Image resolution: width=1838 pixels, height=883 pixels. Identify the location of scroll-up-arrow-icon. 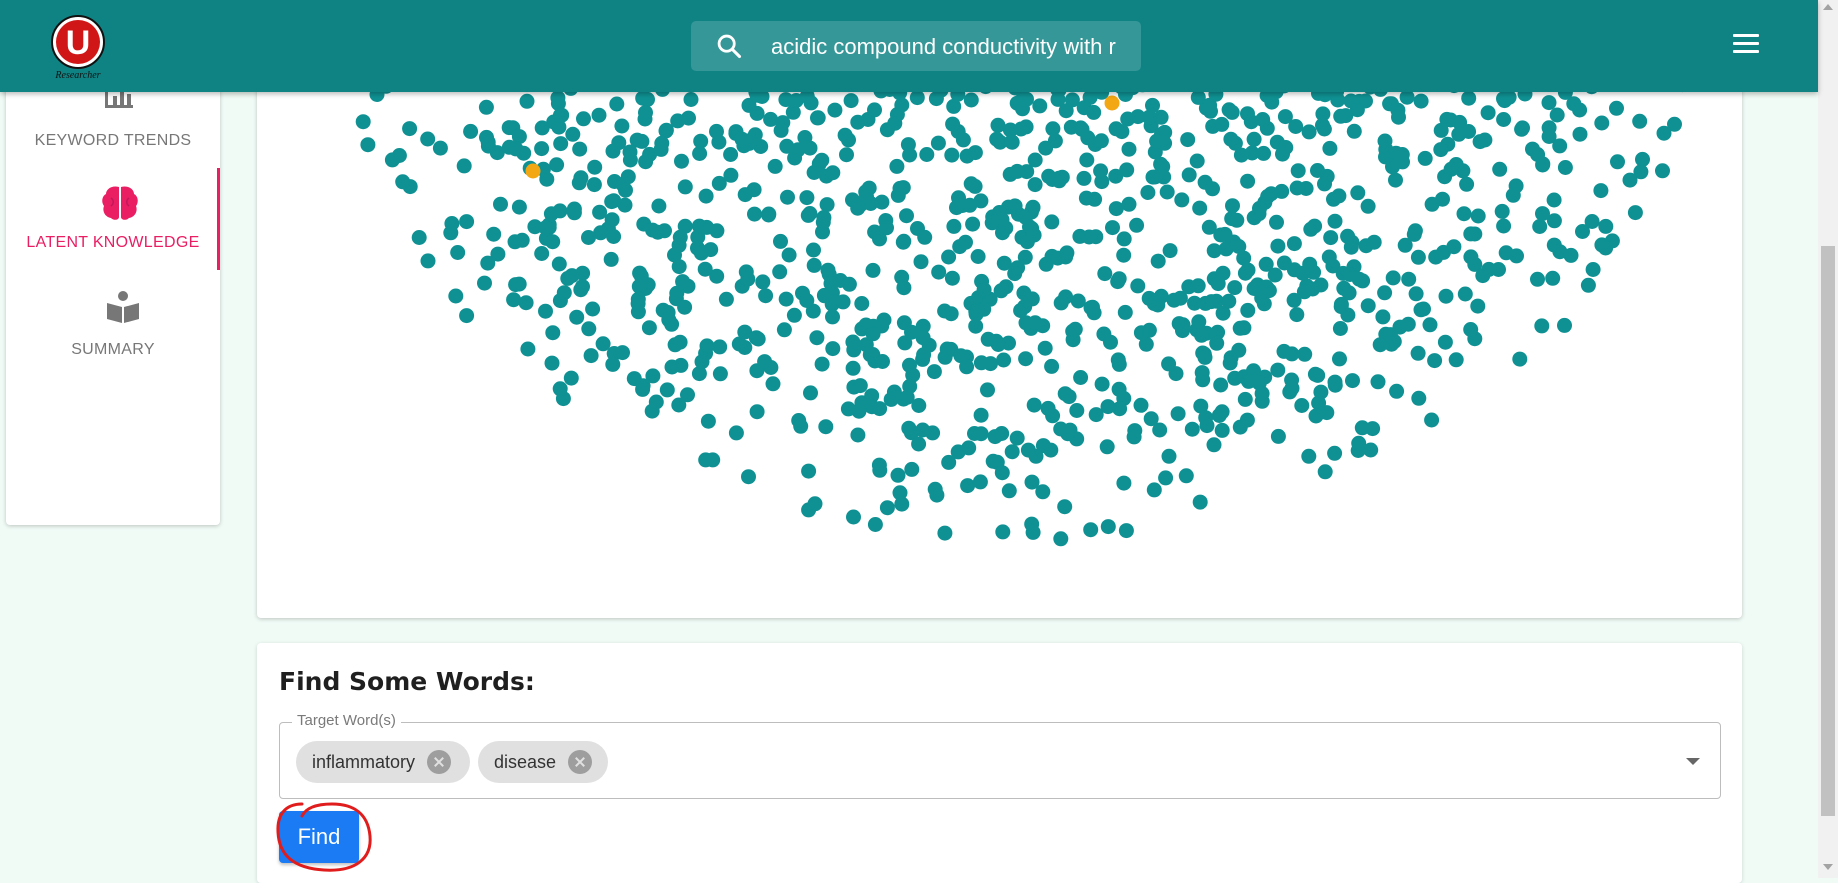
(1828, 7).